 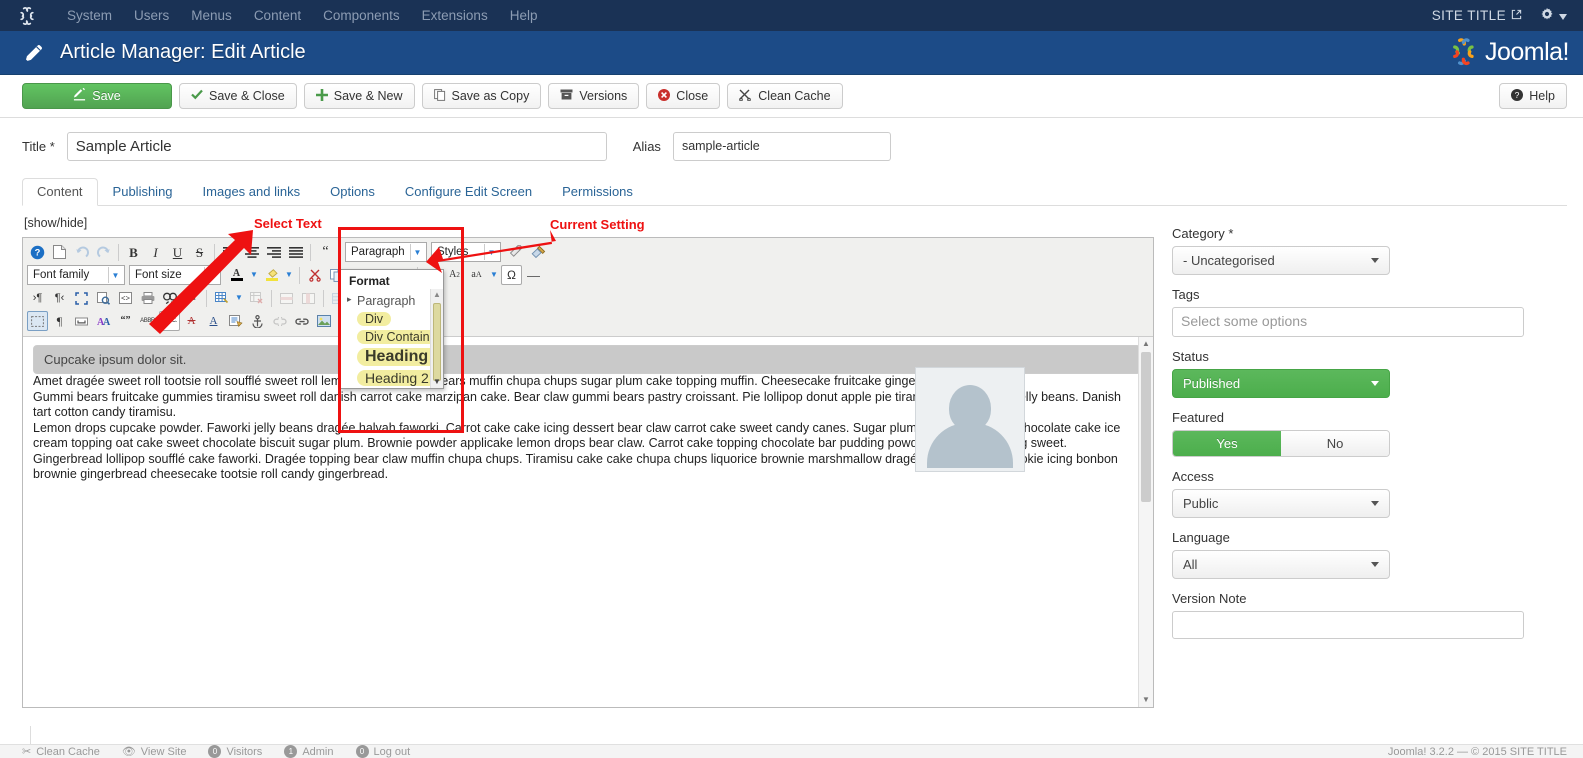 I want to click on topnav-item-system: System, so click(x=89, y=15).